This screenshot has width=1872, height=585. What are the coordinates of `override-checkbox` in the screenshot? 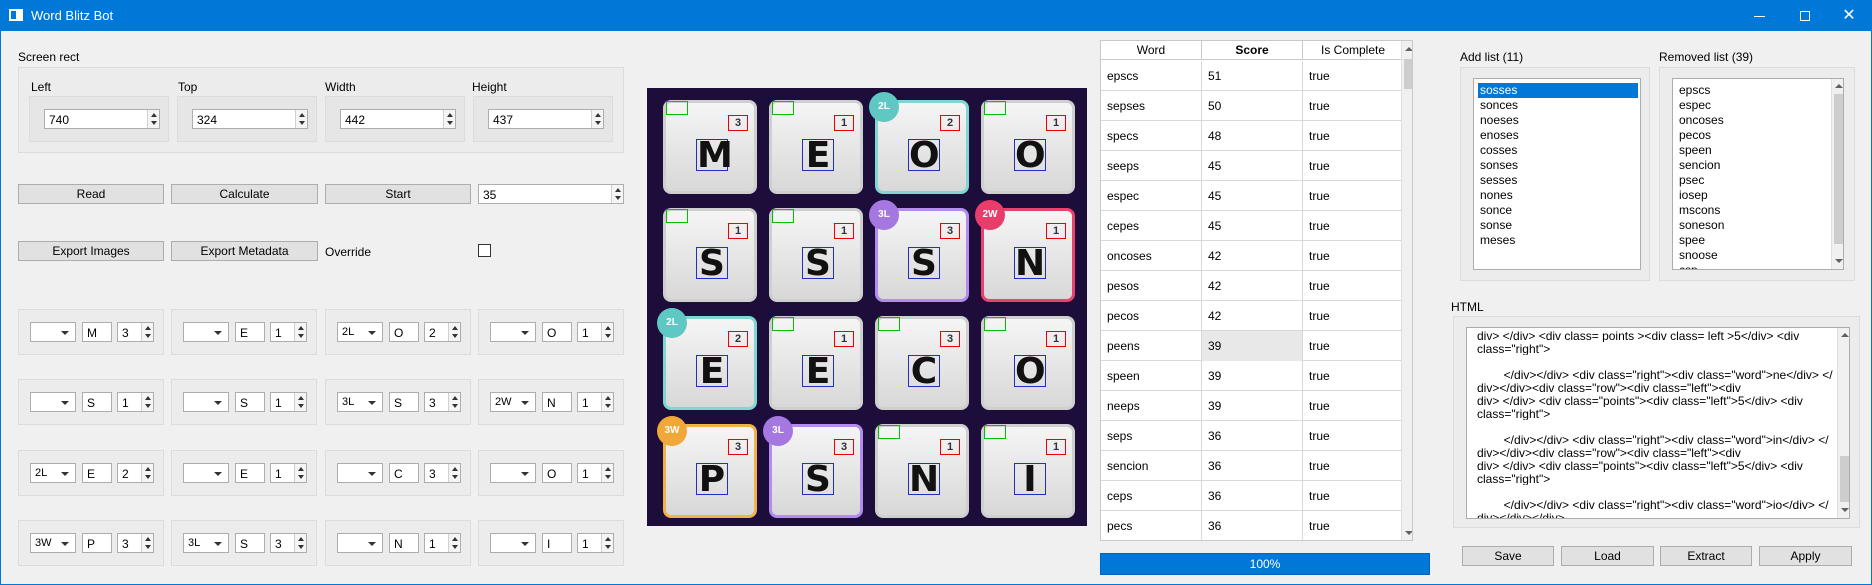 It's located at (484, 250).